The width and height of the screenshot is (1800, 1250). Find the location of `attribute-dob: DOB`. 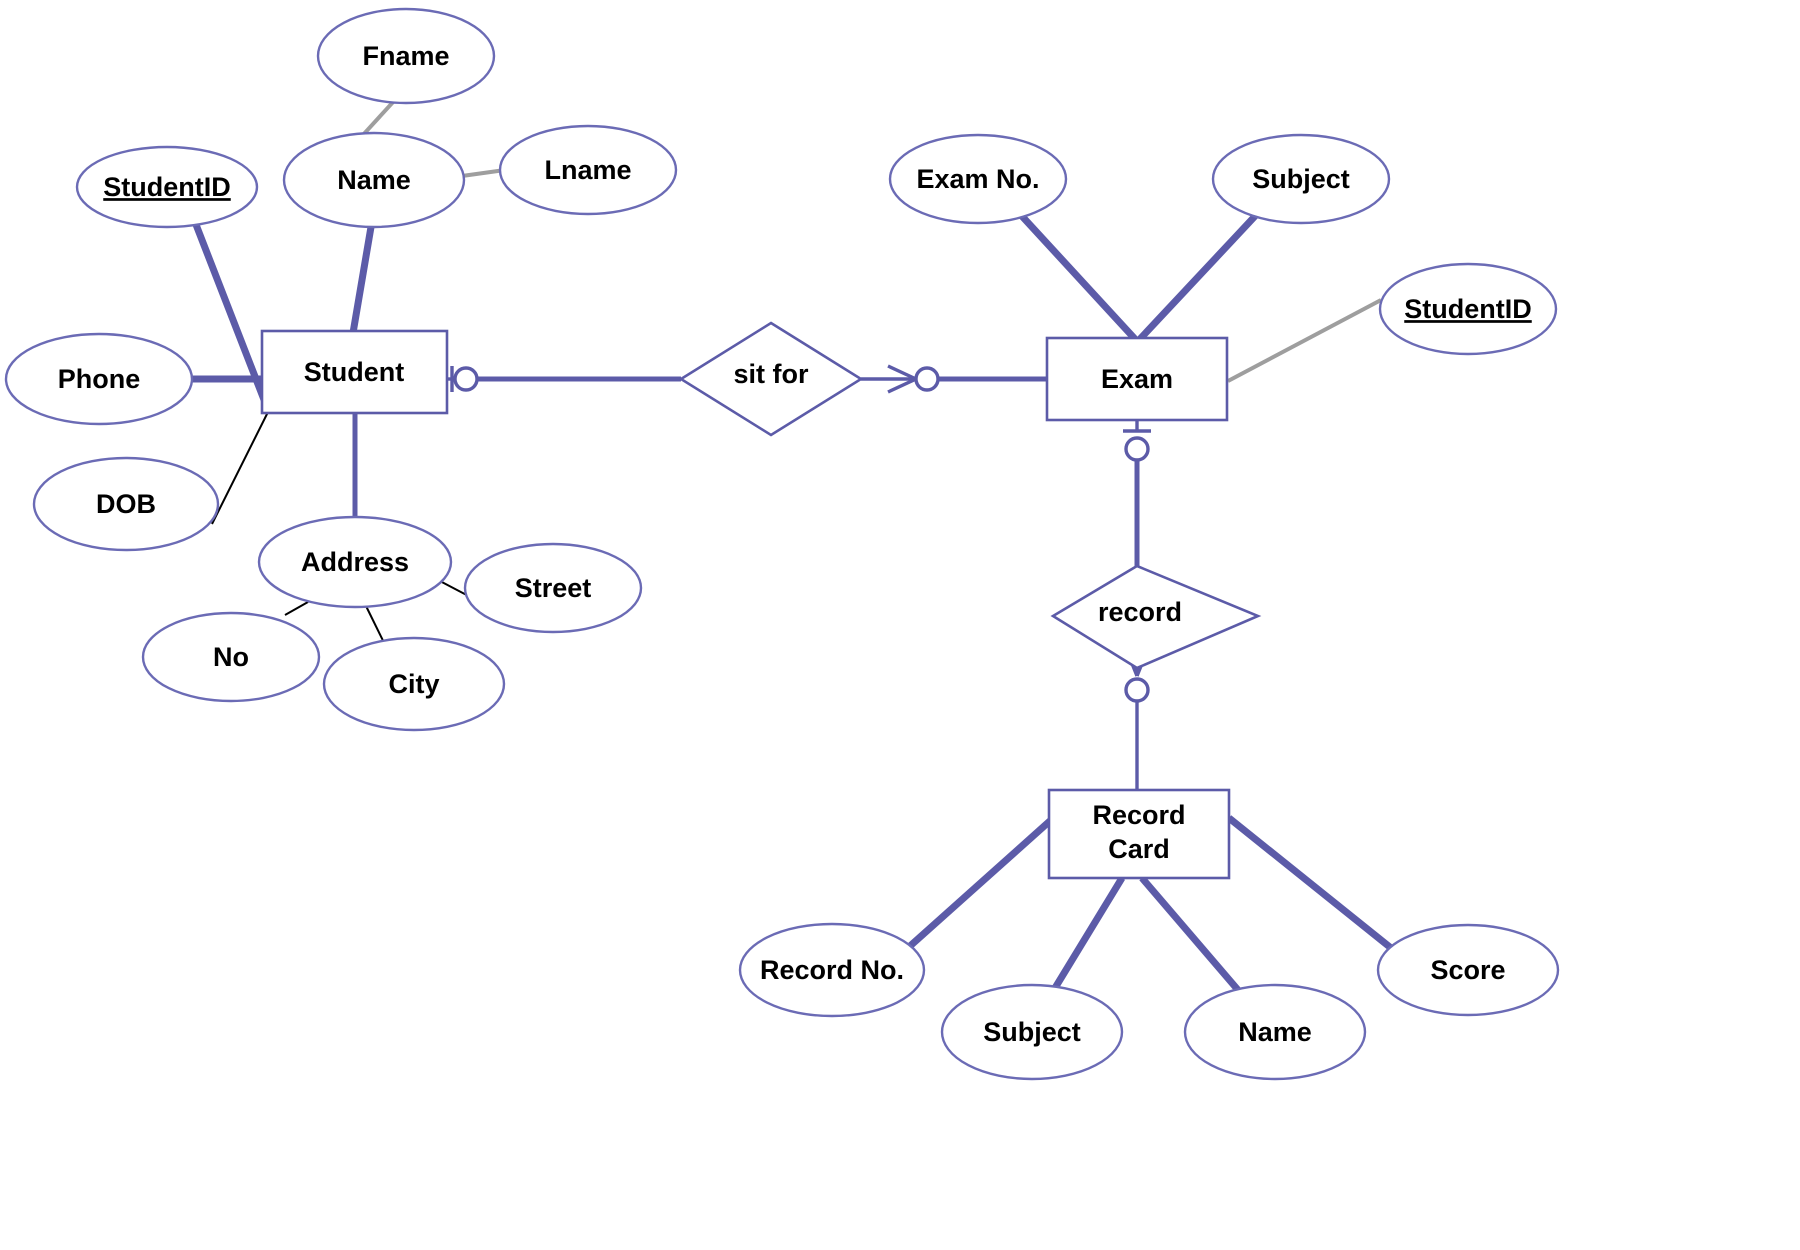

attribute-dob: DOB is located at coordinates (126, 504).